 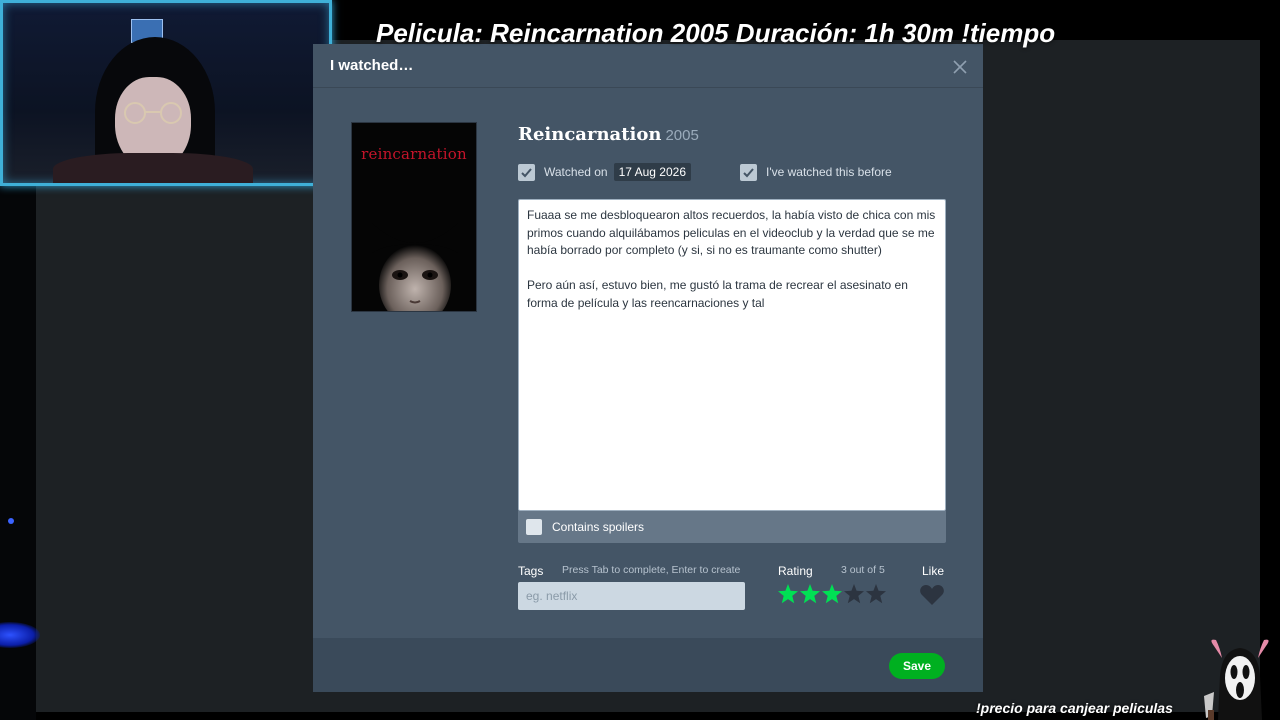 I want to click on spoilers-bar: Contains spoilers, so click(x=732, y=527).